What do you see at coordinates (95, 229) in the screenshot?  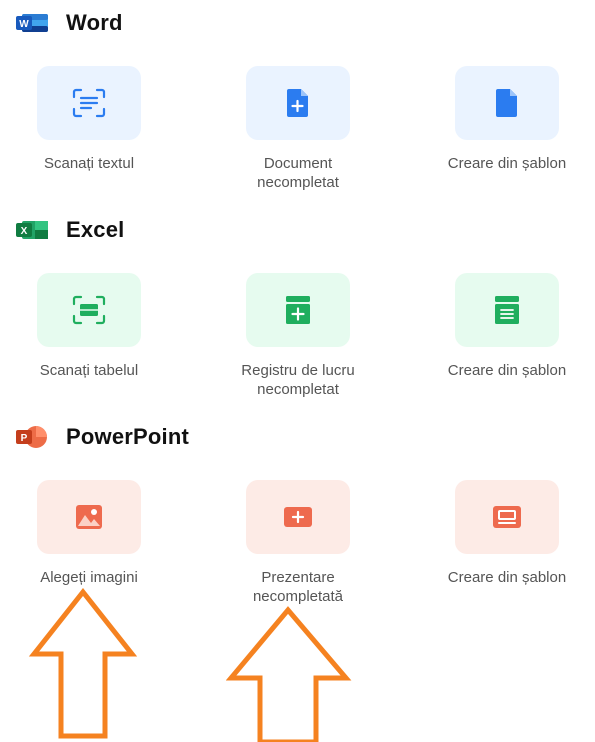 I see `excel-title: Excel` at bounding box center [95, 229].